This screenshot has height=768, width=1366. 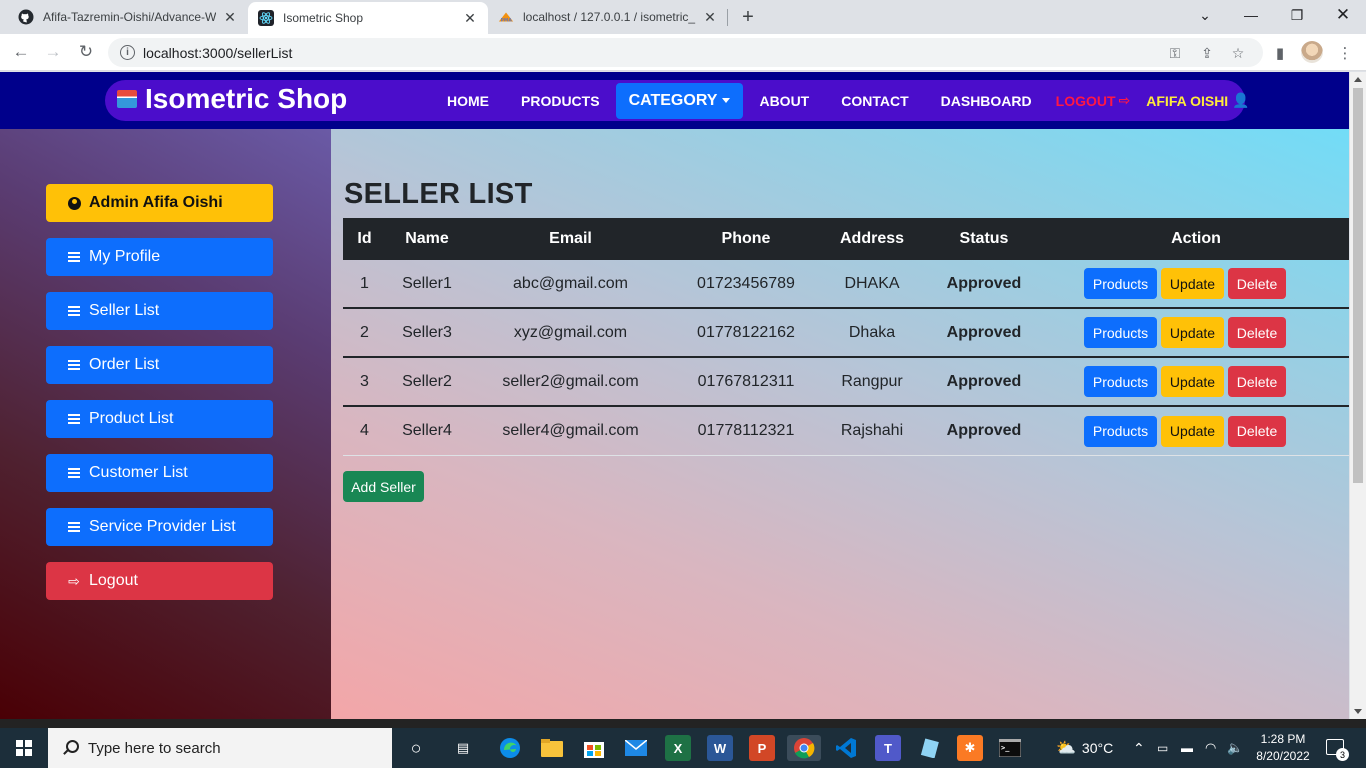 I want to click on task-view-icon: ▤, so click(x=463, y=748).